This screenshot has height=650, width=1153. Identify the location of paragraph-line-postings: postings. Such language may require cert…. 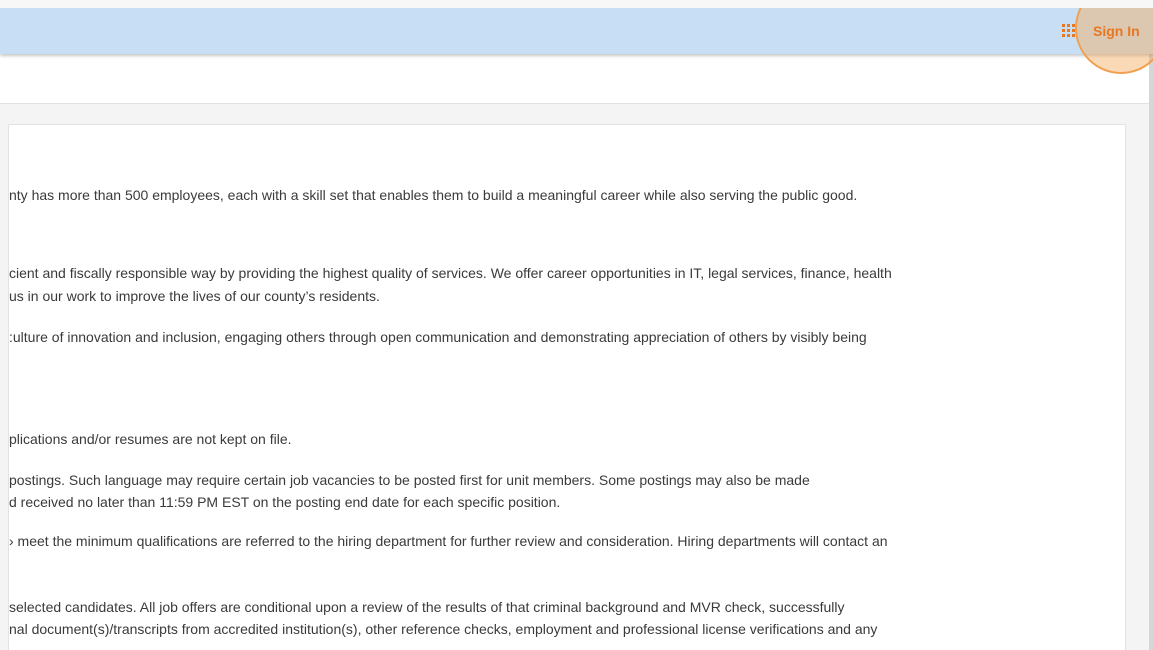
(409, 480).